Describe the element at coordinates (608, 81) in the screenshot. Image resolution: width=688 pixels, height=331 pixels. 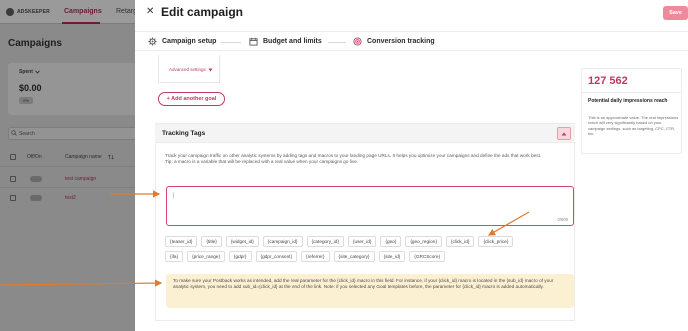
I see `reach-value: 127 562` at that location.